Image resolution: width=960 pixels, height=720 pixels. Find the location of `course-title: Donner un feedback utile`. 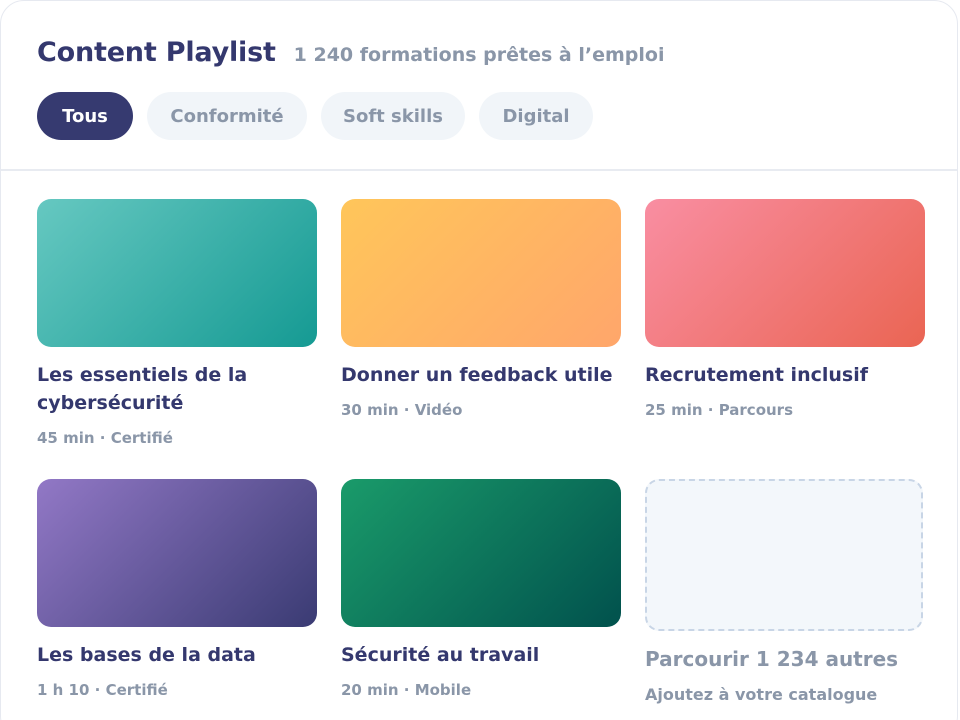

course-title: Donner un feedback utile is located at coordinates (477, 375).